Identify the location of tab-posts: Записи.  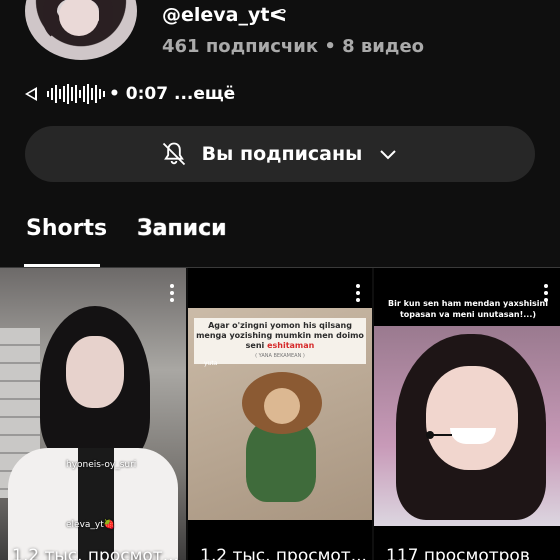
(182, 228).